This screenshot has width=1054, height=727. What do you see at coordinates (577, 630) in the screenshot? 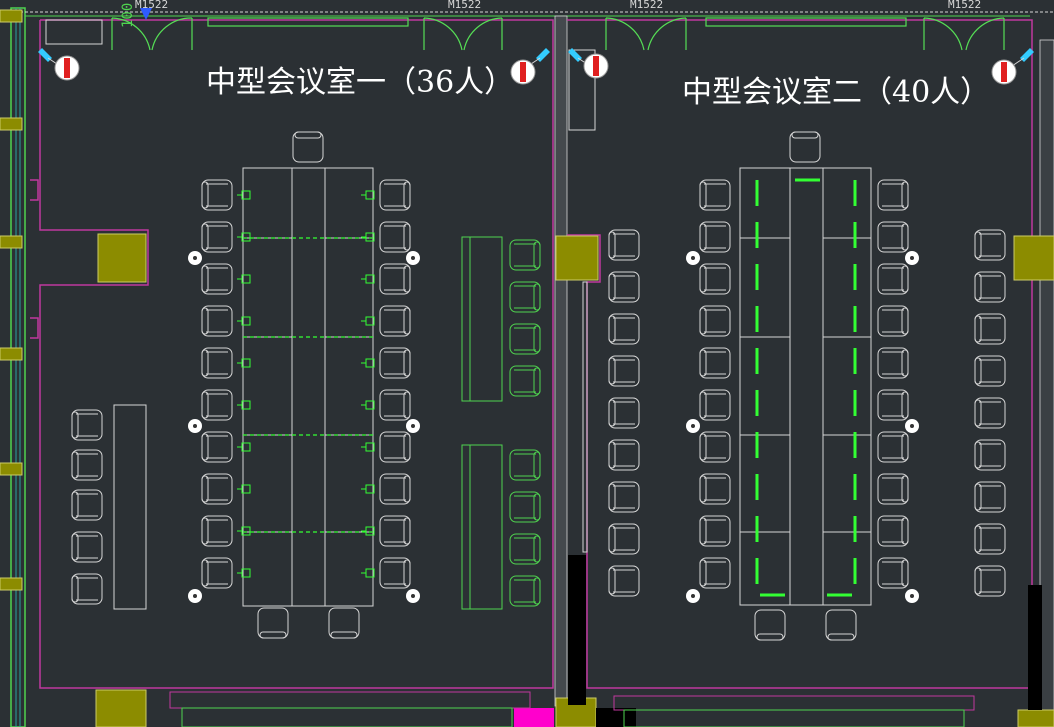
I see `black-wall-segment` at bounding box center [577, 630].